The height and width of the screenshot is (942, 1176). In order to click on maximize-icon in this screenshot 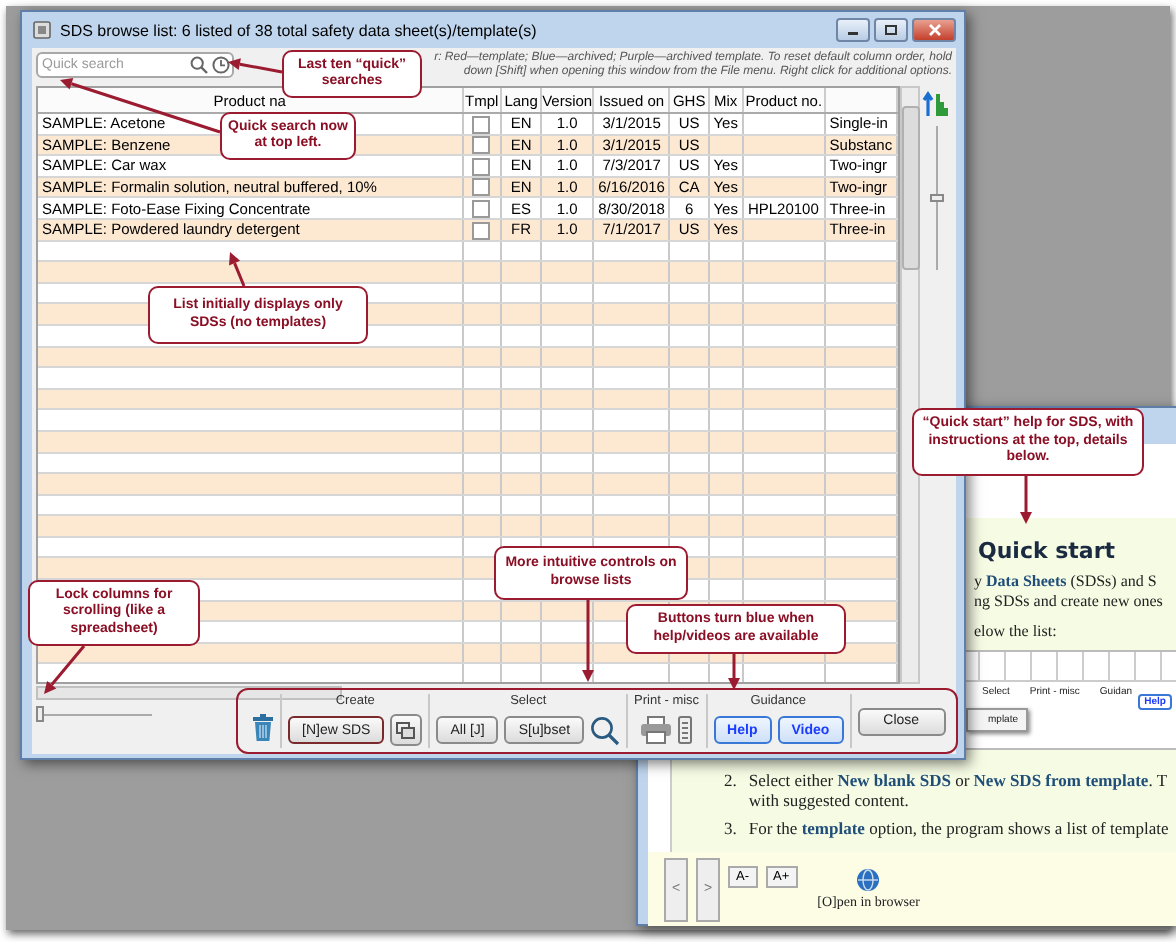, I will do `click(891, 30)`.